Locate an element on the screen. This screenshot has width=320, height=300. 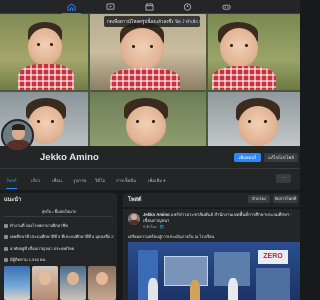
cover-action-button: ทำเลิก is located at coordinates (192, 21).